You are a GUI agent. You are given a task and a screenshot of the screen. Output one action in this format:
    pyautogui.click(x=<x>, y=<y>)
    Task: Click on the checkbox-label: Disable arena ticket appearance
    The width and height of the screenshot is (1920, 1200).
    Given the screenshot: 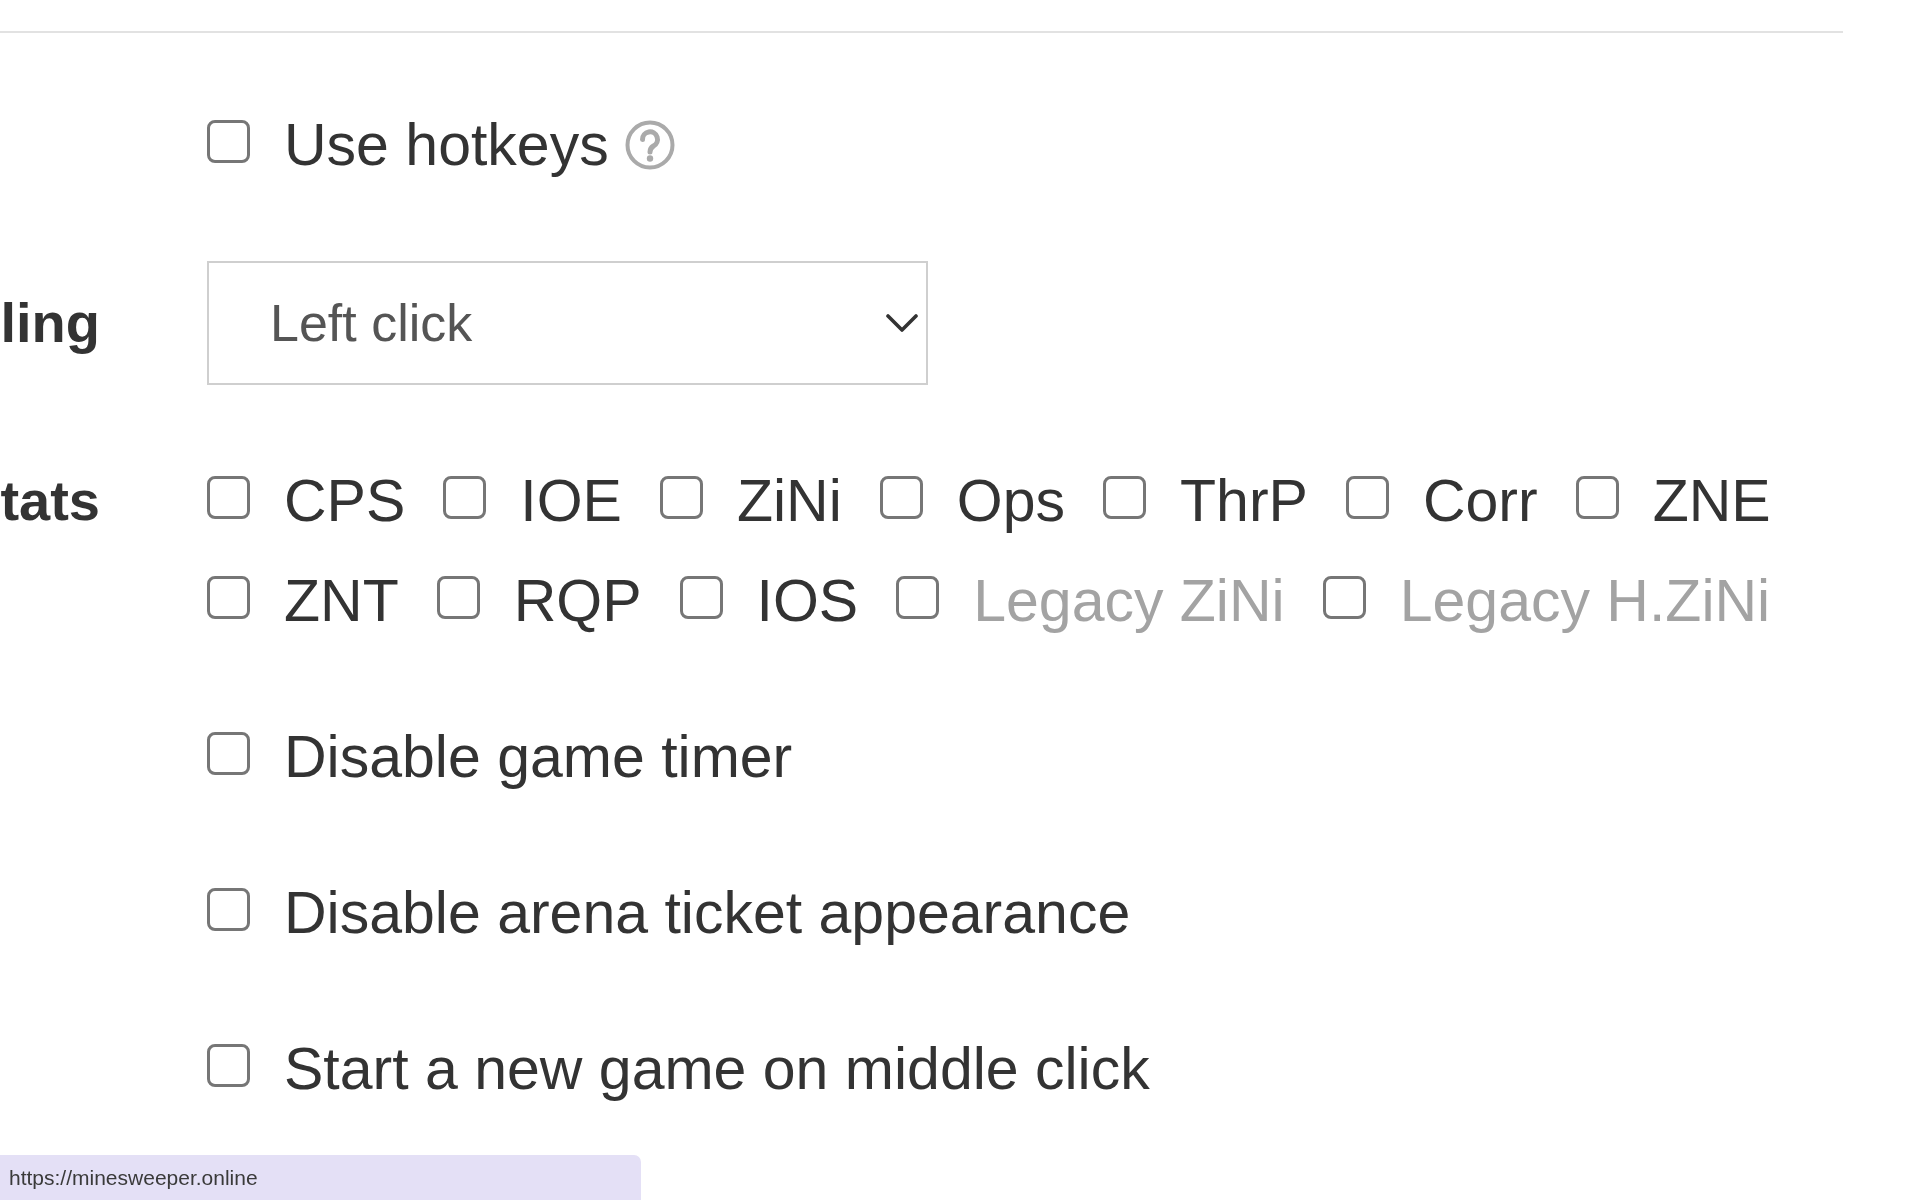 What is the action you would take?
    pyautogui.click(x=707, y=913)
    